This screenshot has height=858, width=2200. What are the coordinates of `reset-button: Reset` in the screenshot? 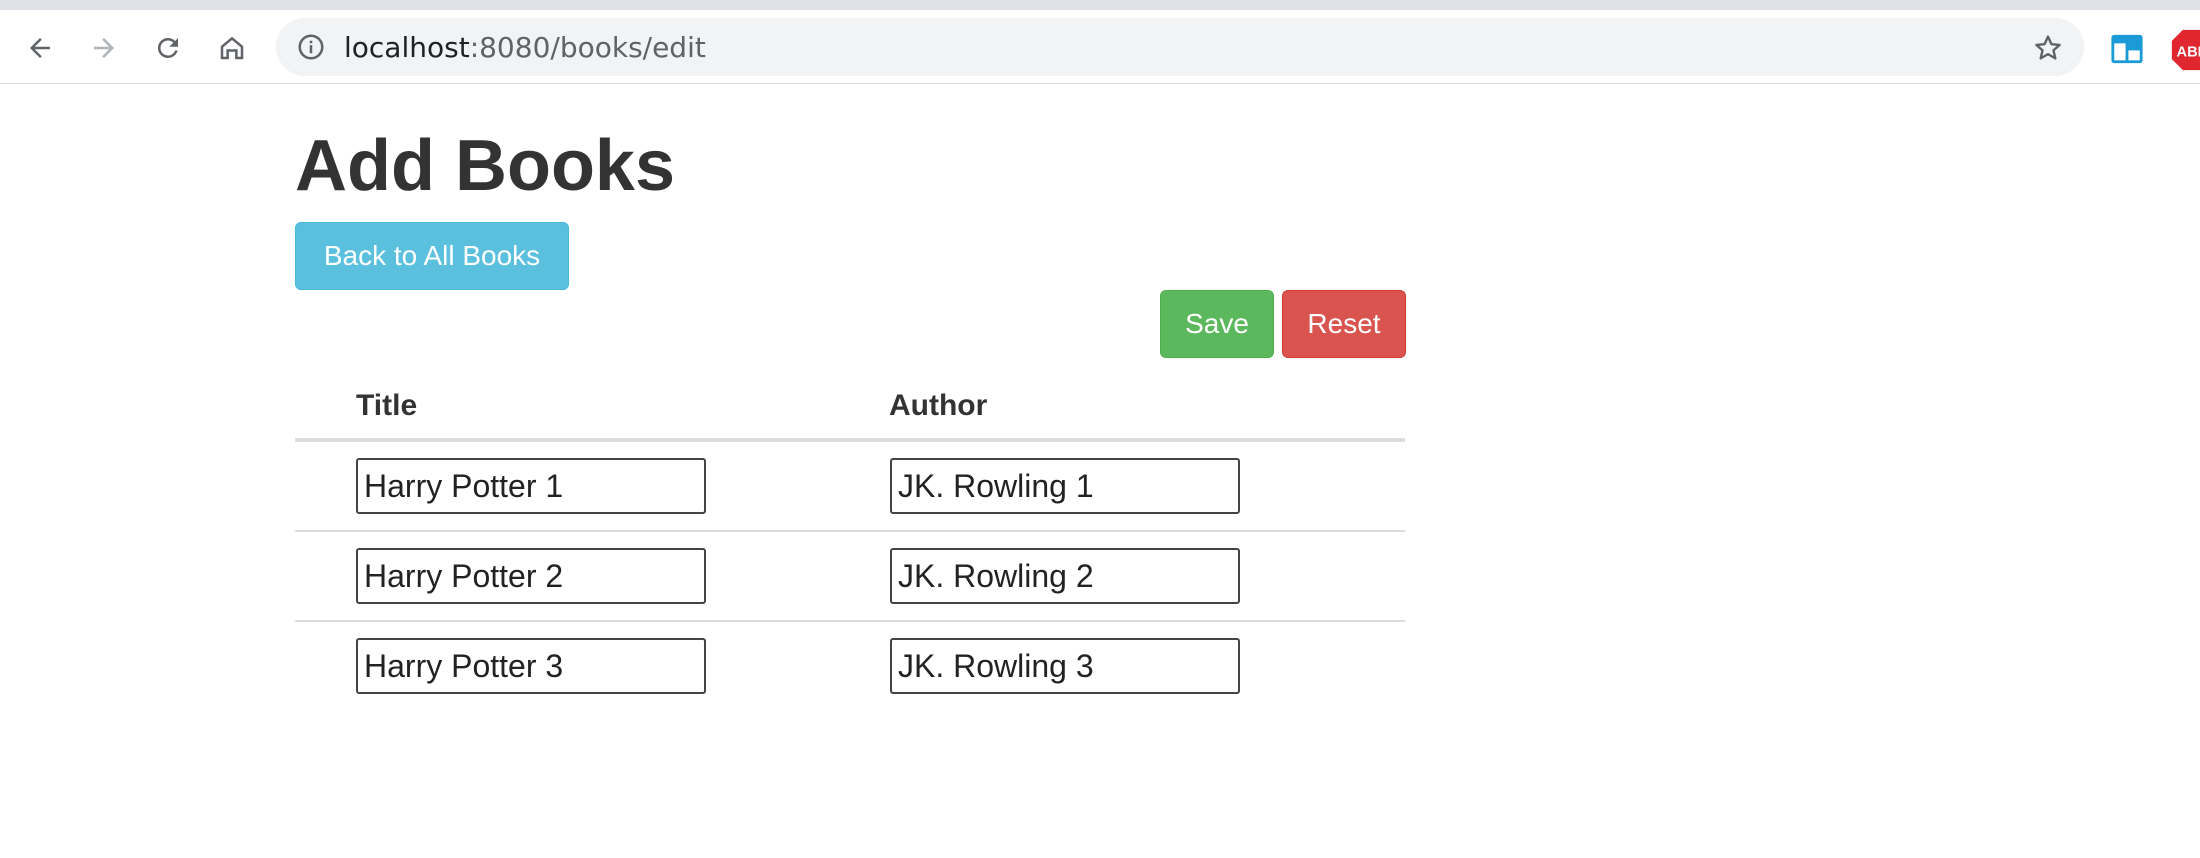 It's located at (1344, 324).